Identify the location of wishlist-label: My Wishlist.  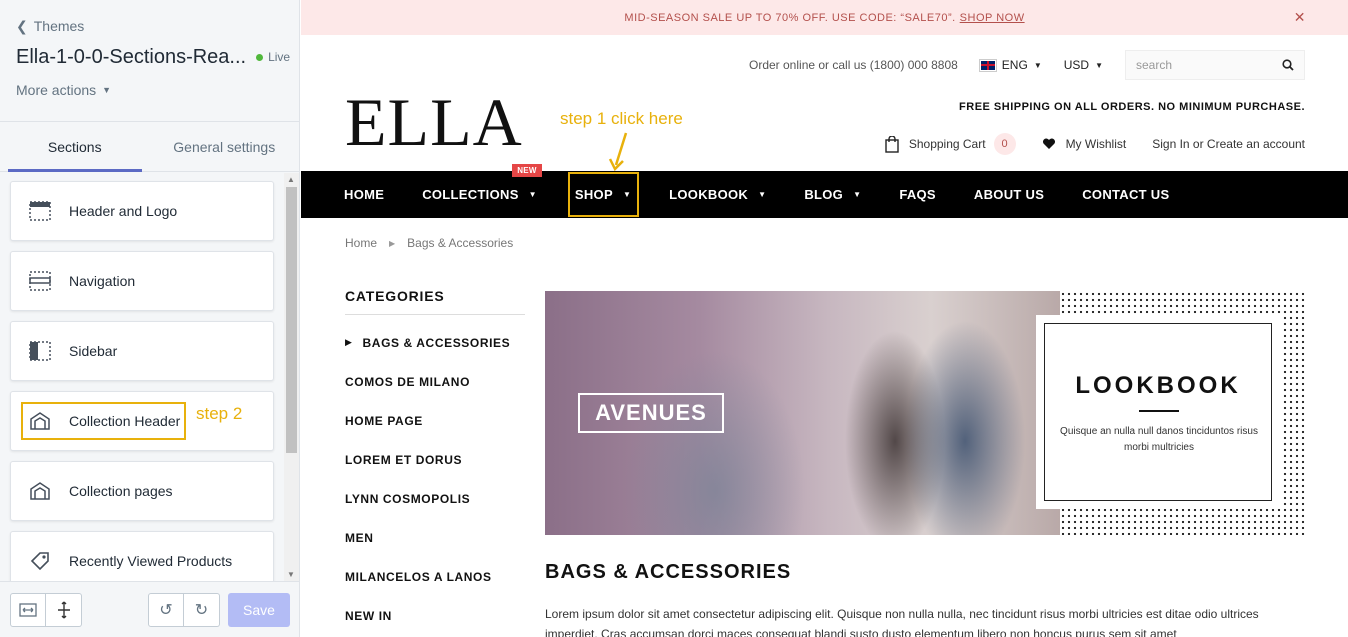
(1096, 144).